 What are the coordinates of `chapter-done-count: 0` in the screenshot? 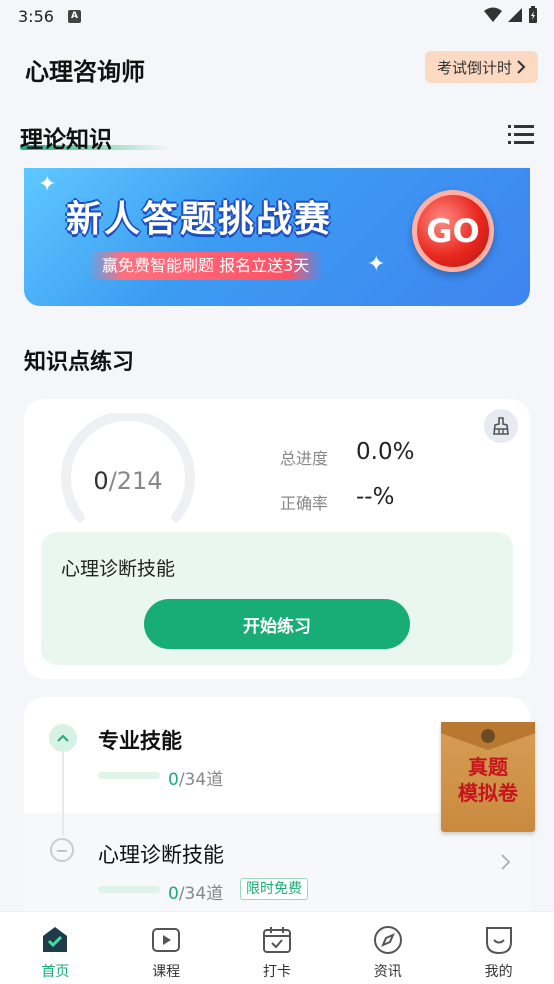 It's located at (173, 780).